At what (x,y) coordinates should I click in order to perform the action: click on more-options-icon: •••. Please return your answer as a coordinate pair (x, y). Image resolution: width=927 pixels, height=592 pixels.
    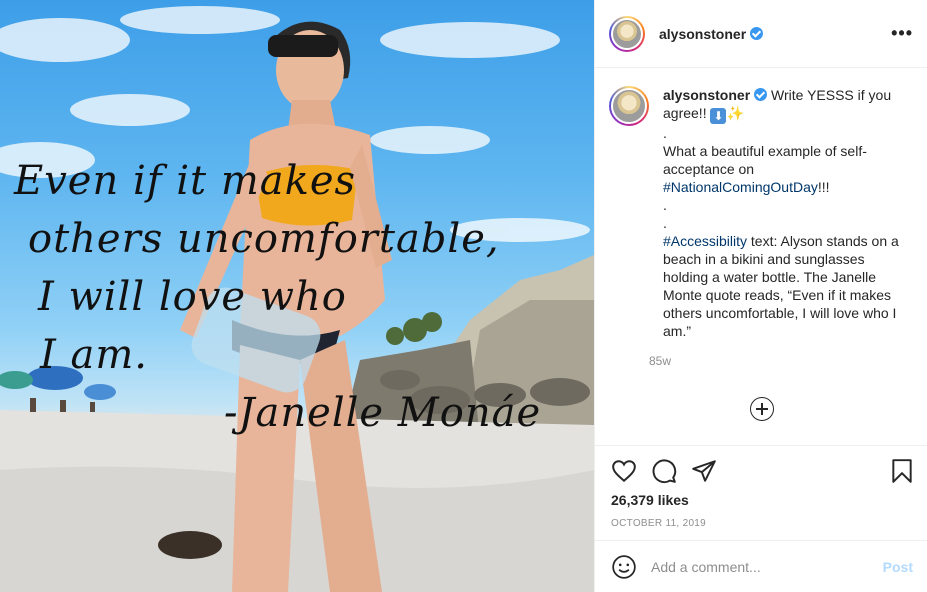
    Looking at the image, I should click on (902, 33).